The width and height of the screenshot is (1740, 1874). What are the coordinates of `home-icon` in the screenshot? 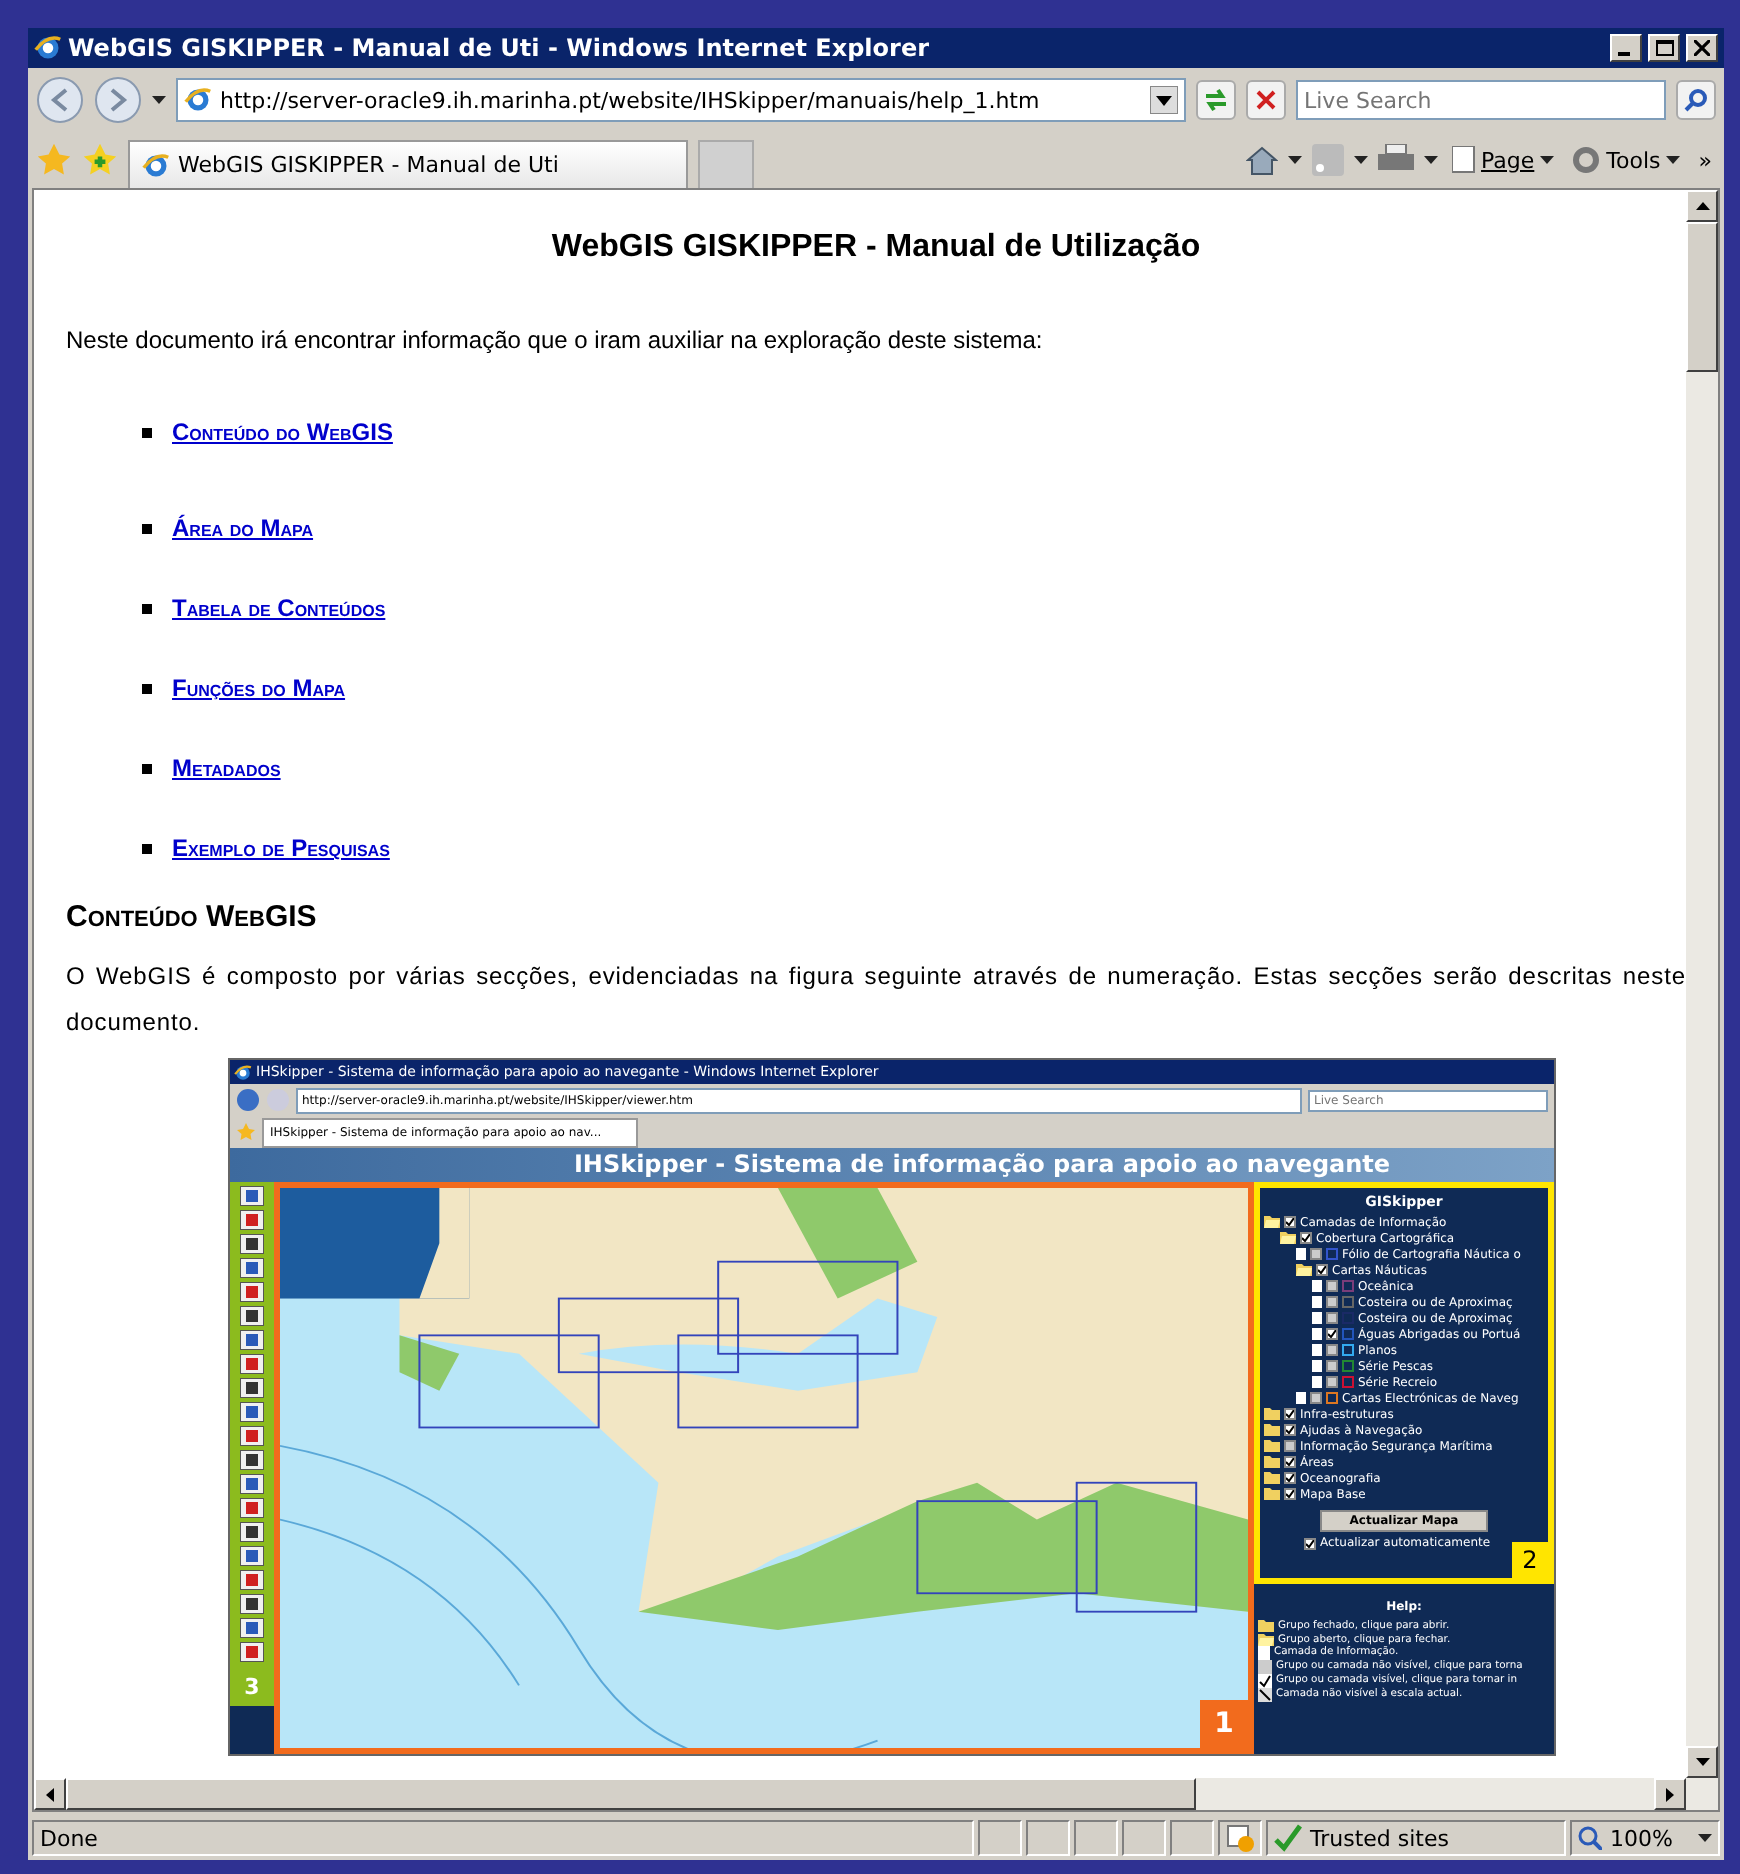 It's located at (1261, 160).